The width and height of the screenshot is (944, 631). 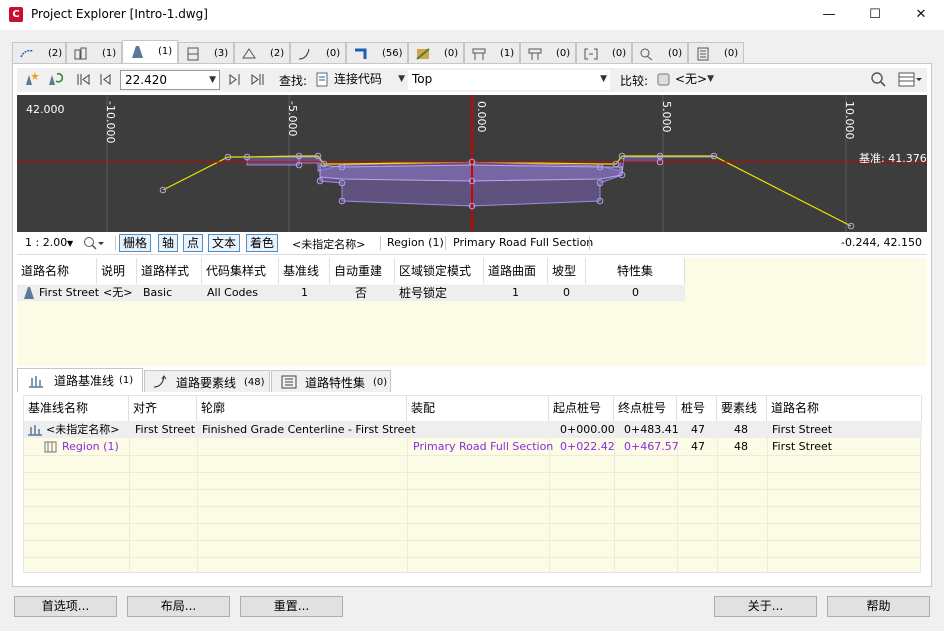 What do you see at coordinates (163, 408) in the screenshot?
I see `col-alignment: 对齐` at bounding box center [163, 408].